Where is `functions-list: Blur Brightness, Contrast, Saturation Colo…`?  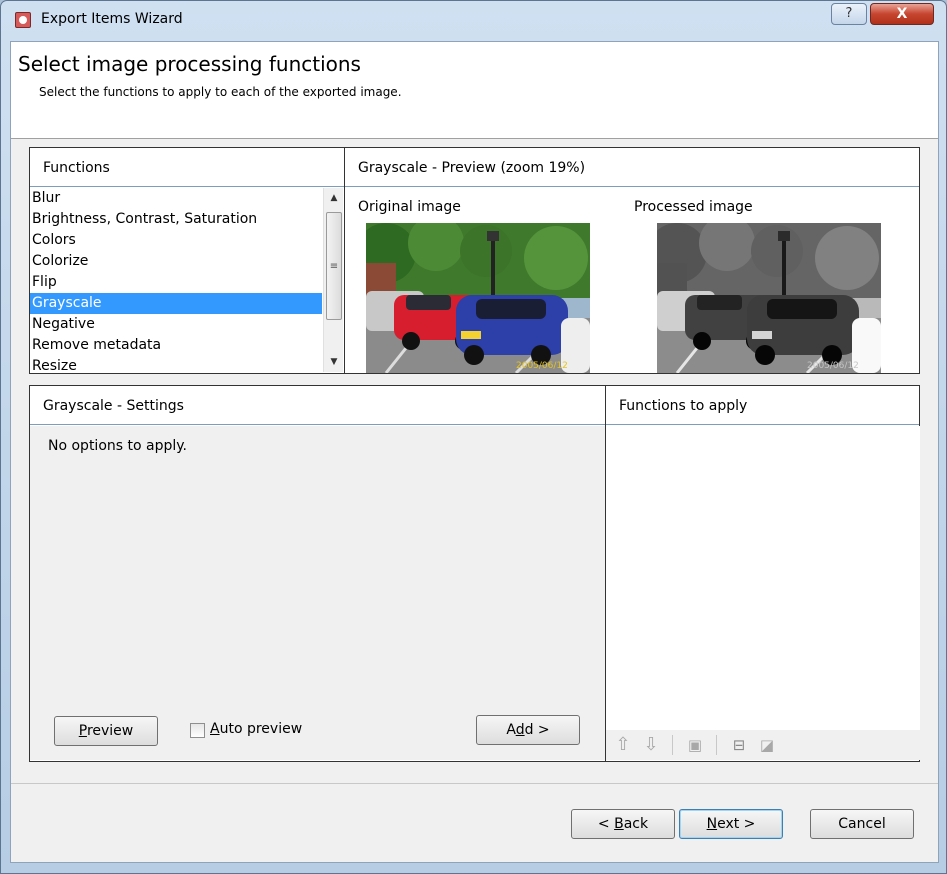
functions-list: Blur Brightness, Contrast, Saturation Colo… is located at coordinates (176, 280).